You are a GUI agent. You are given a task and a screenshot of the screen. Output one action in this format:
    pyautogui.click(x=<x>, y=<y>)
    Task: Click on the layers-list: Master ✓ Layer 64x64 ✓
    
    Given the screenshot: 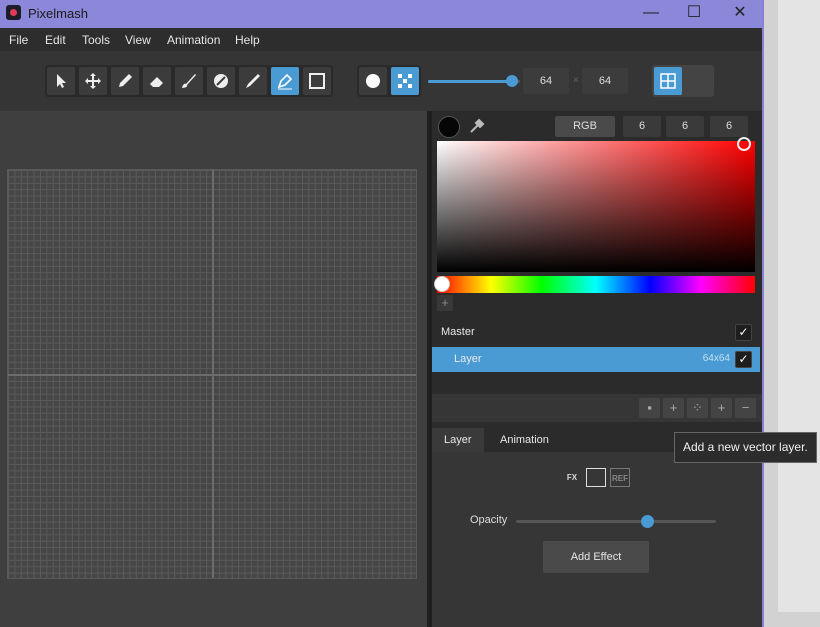 What is the action you would take?
    pyautogui.click(x=597, y=353)
    